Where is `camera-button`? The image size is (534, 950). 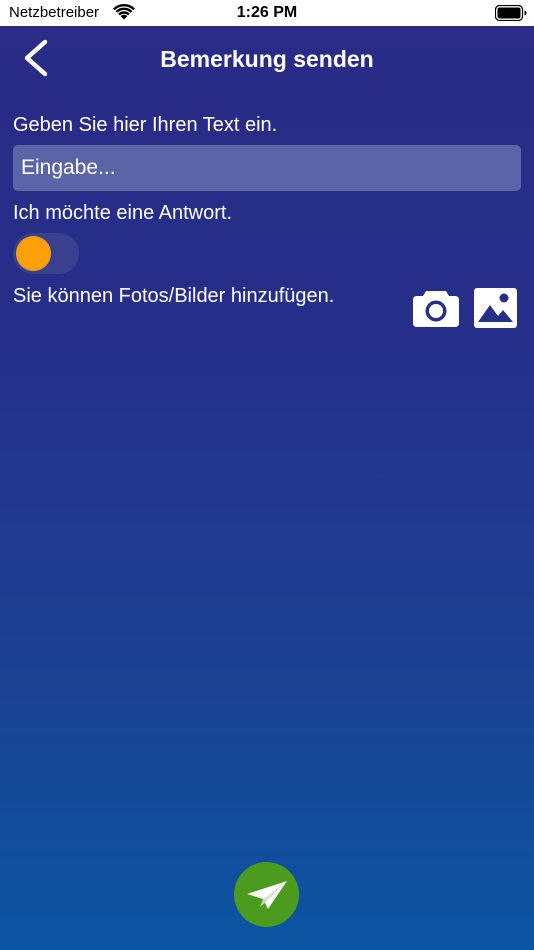 camera-button is located at coordinates (436, 308).